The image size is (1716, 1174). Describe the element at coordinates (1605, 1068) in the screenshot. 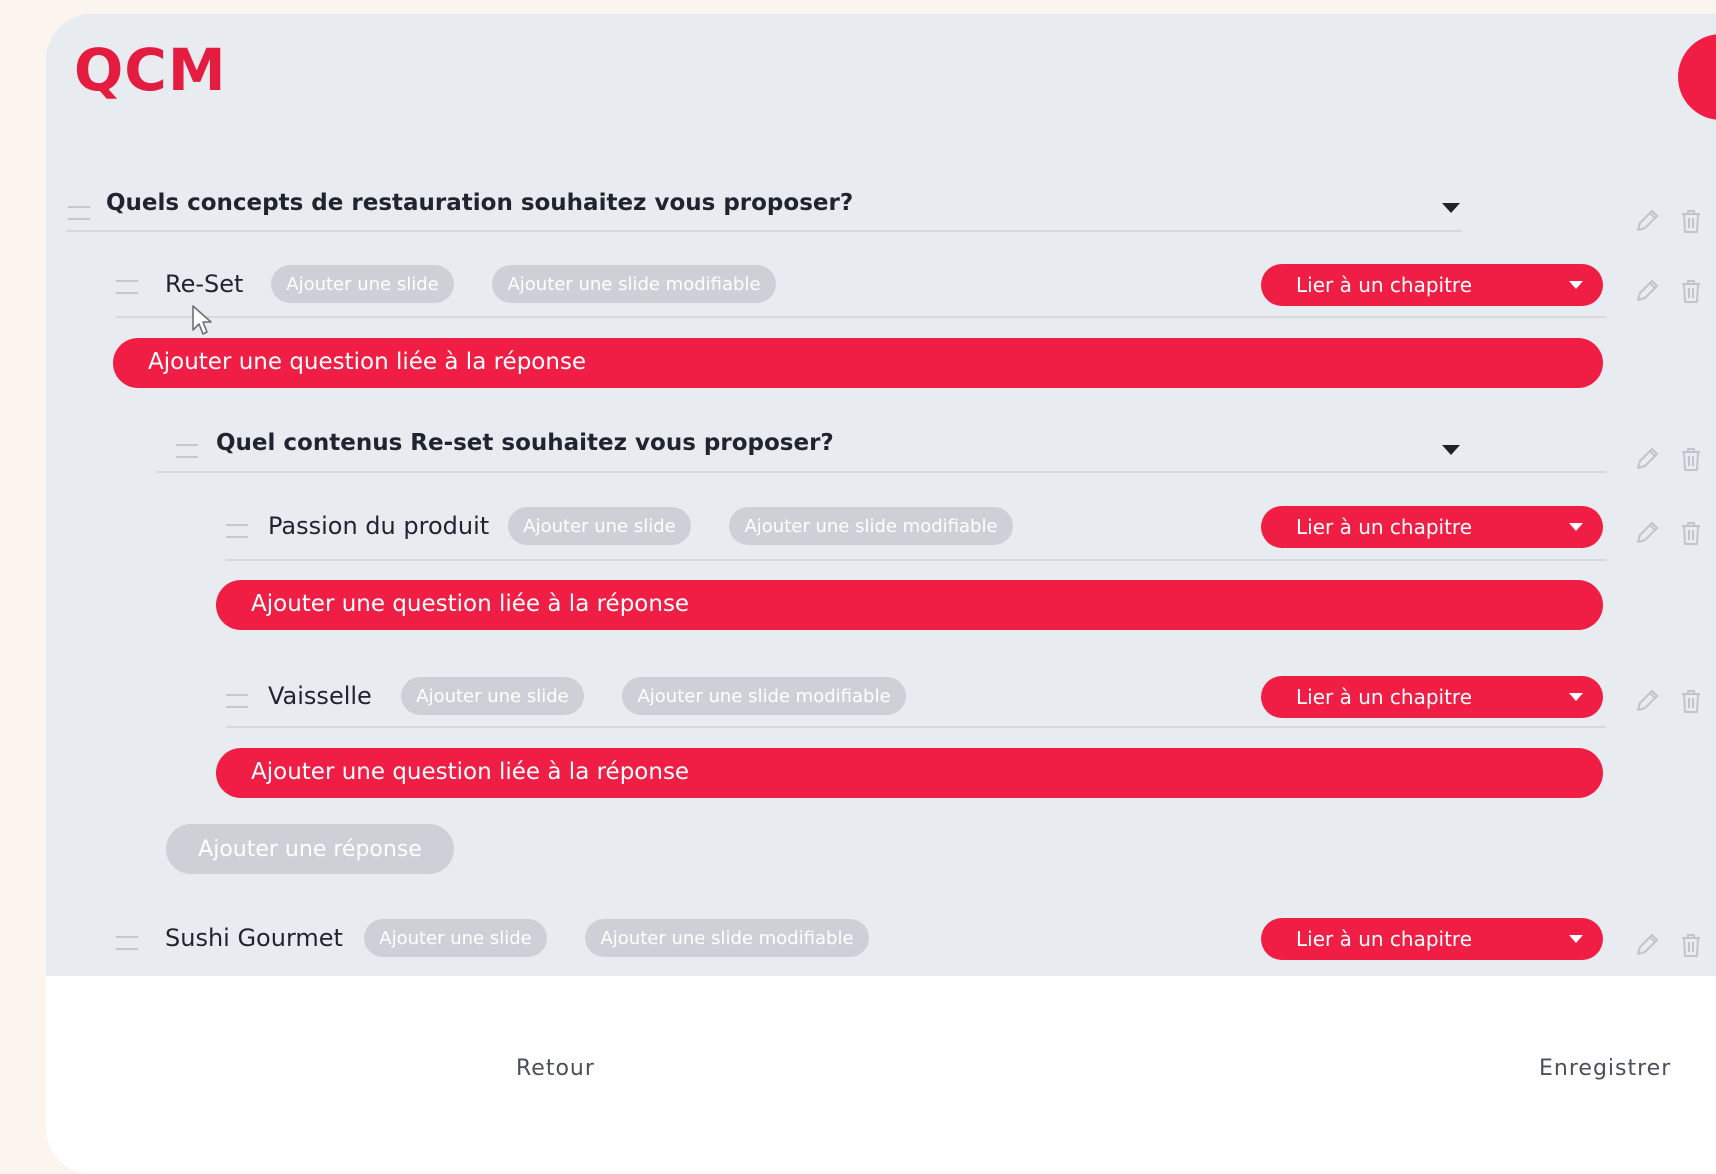

I see `save-button: Enregistrer` at that location.